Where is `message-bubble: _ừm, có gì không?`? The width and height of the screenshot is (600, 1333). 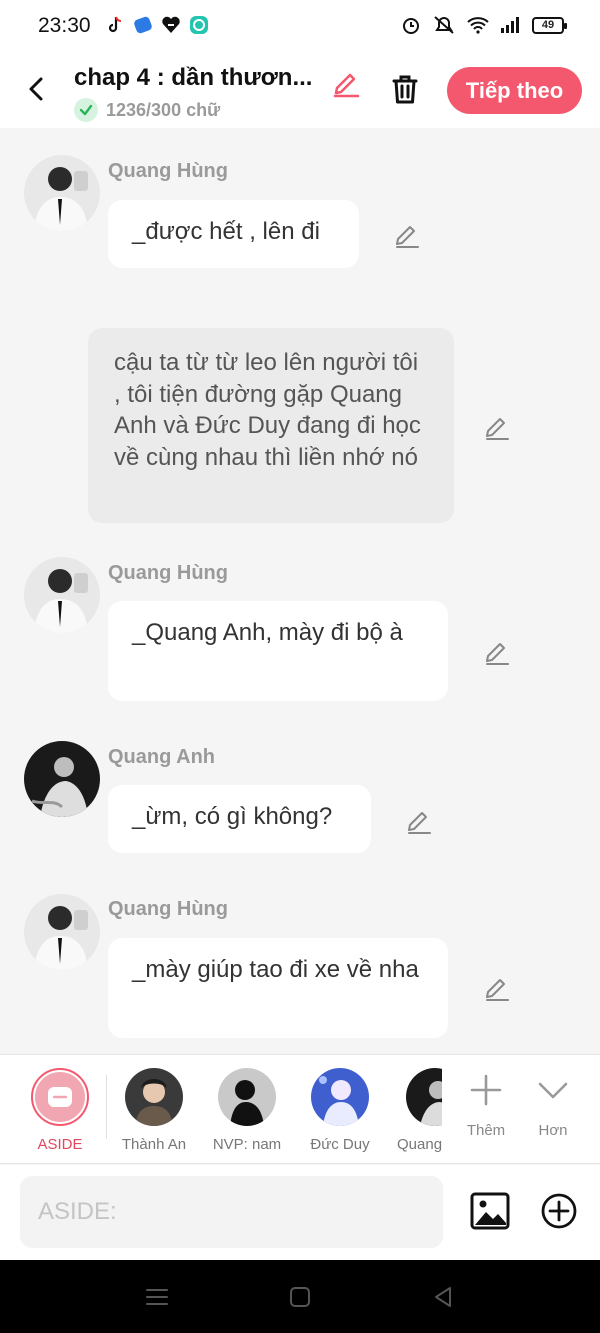
message-bubble: _ừm, có gì không? is located at coordinates (239, 819).